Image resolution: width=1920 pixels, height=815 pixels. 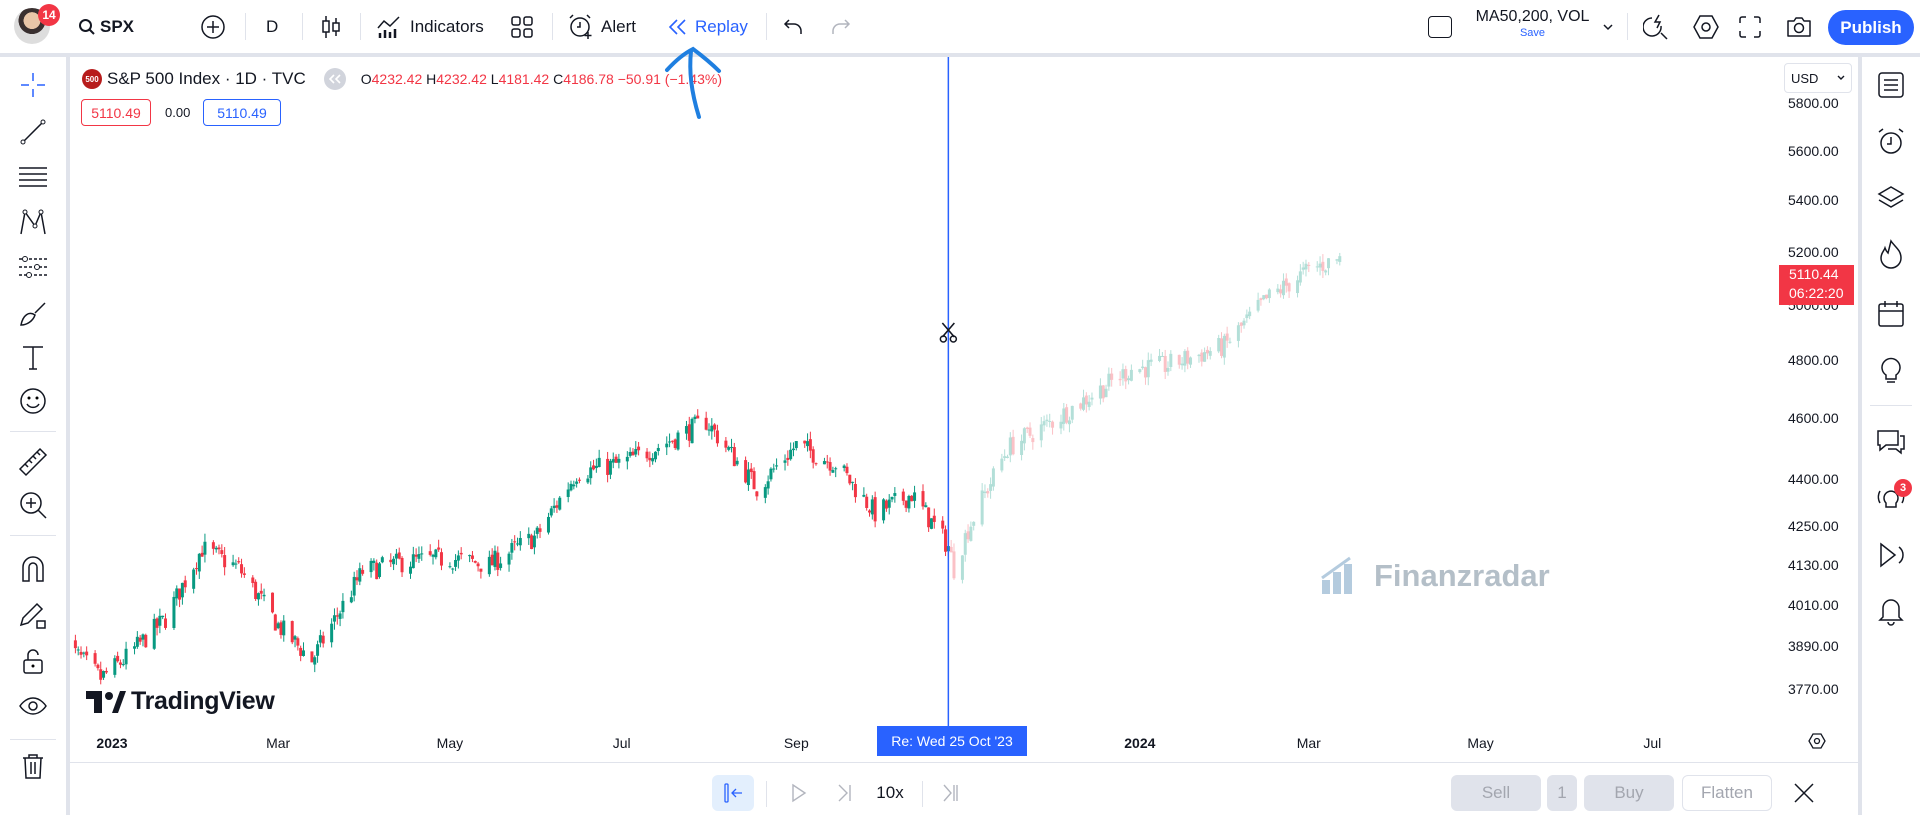 I want to click on hotlists-button, so click(x=1891, y=254).